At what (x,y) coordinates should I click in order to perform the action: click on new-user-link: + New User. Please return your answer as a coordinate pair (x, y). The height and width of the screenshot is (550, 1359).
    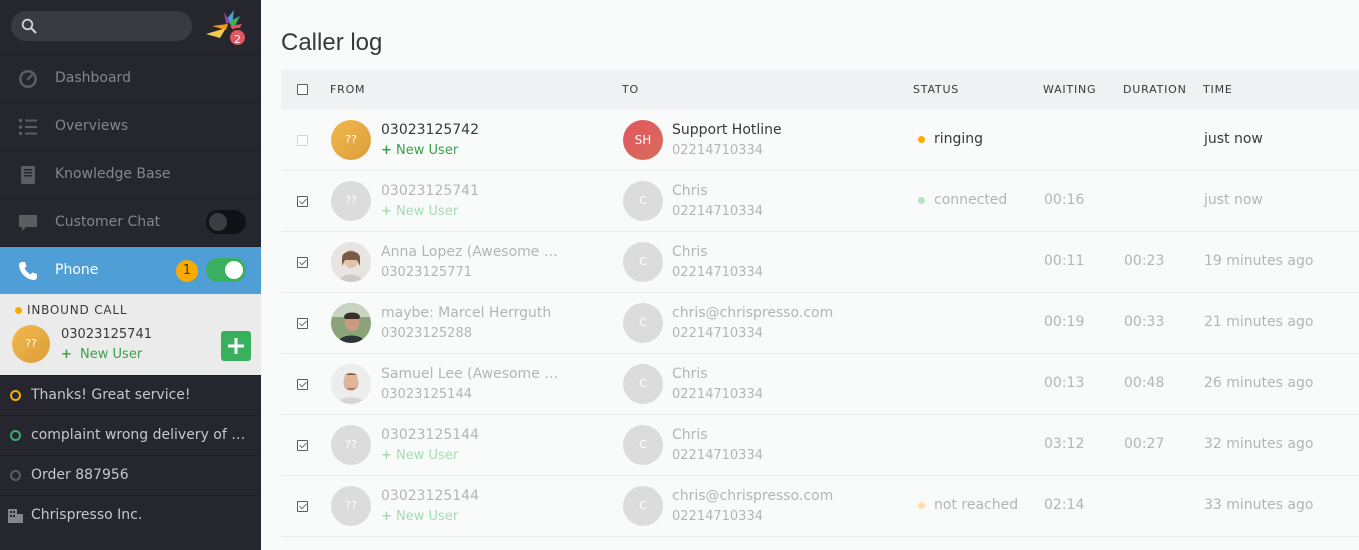
    Looking at the image, I should click on (101, 354).